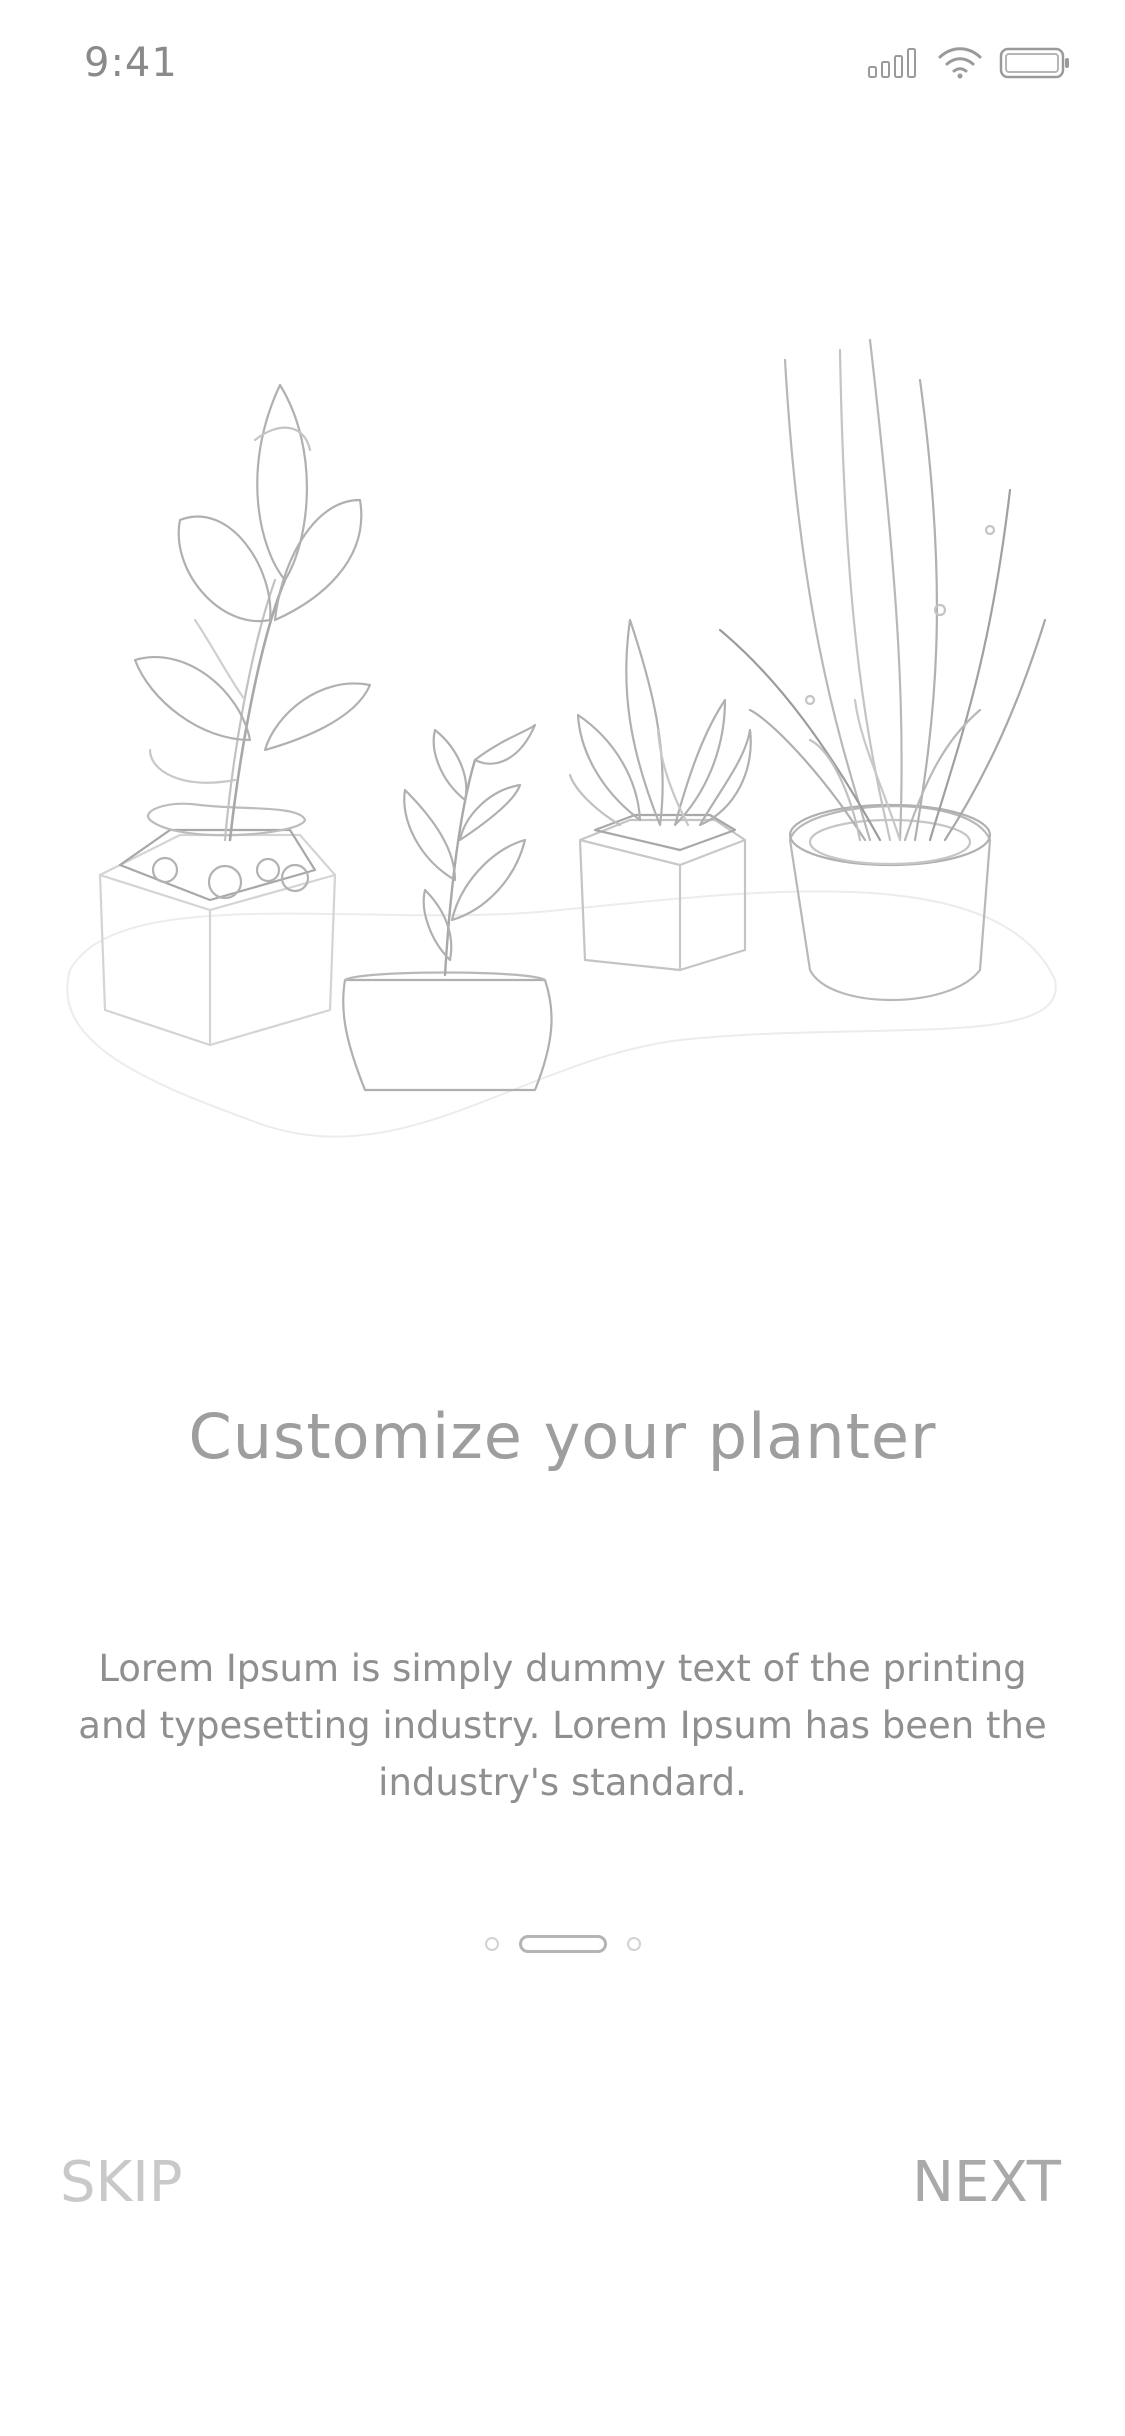 The image size is (1125, 2436). What do you see at coordinates (562, 1436) in the screenshot?
I see `page-title: Customize your planter` at bounding box center [562, 1436].